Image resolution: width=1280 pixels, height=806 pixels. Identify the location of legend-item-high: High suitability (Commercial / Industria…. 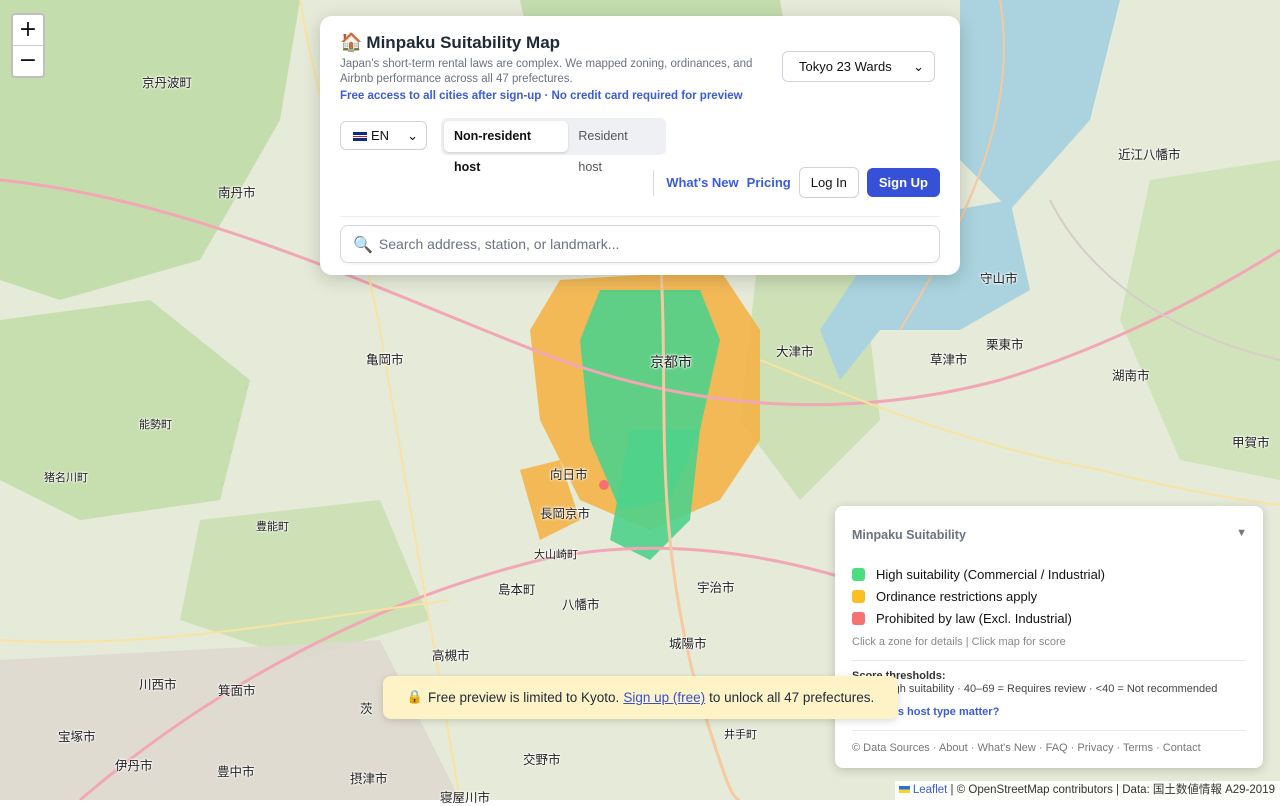
(978, 574).